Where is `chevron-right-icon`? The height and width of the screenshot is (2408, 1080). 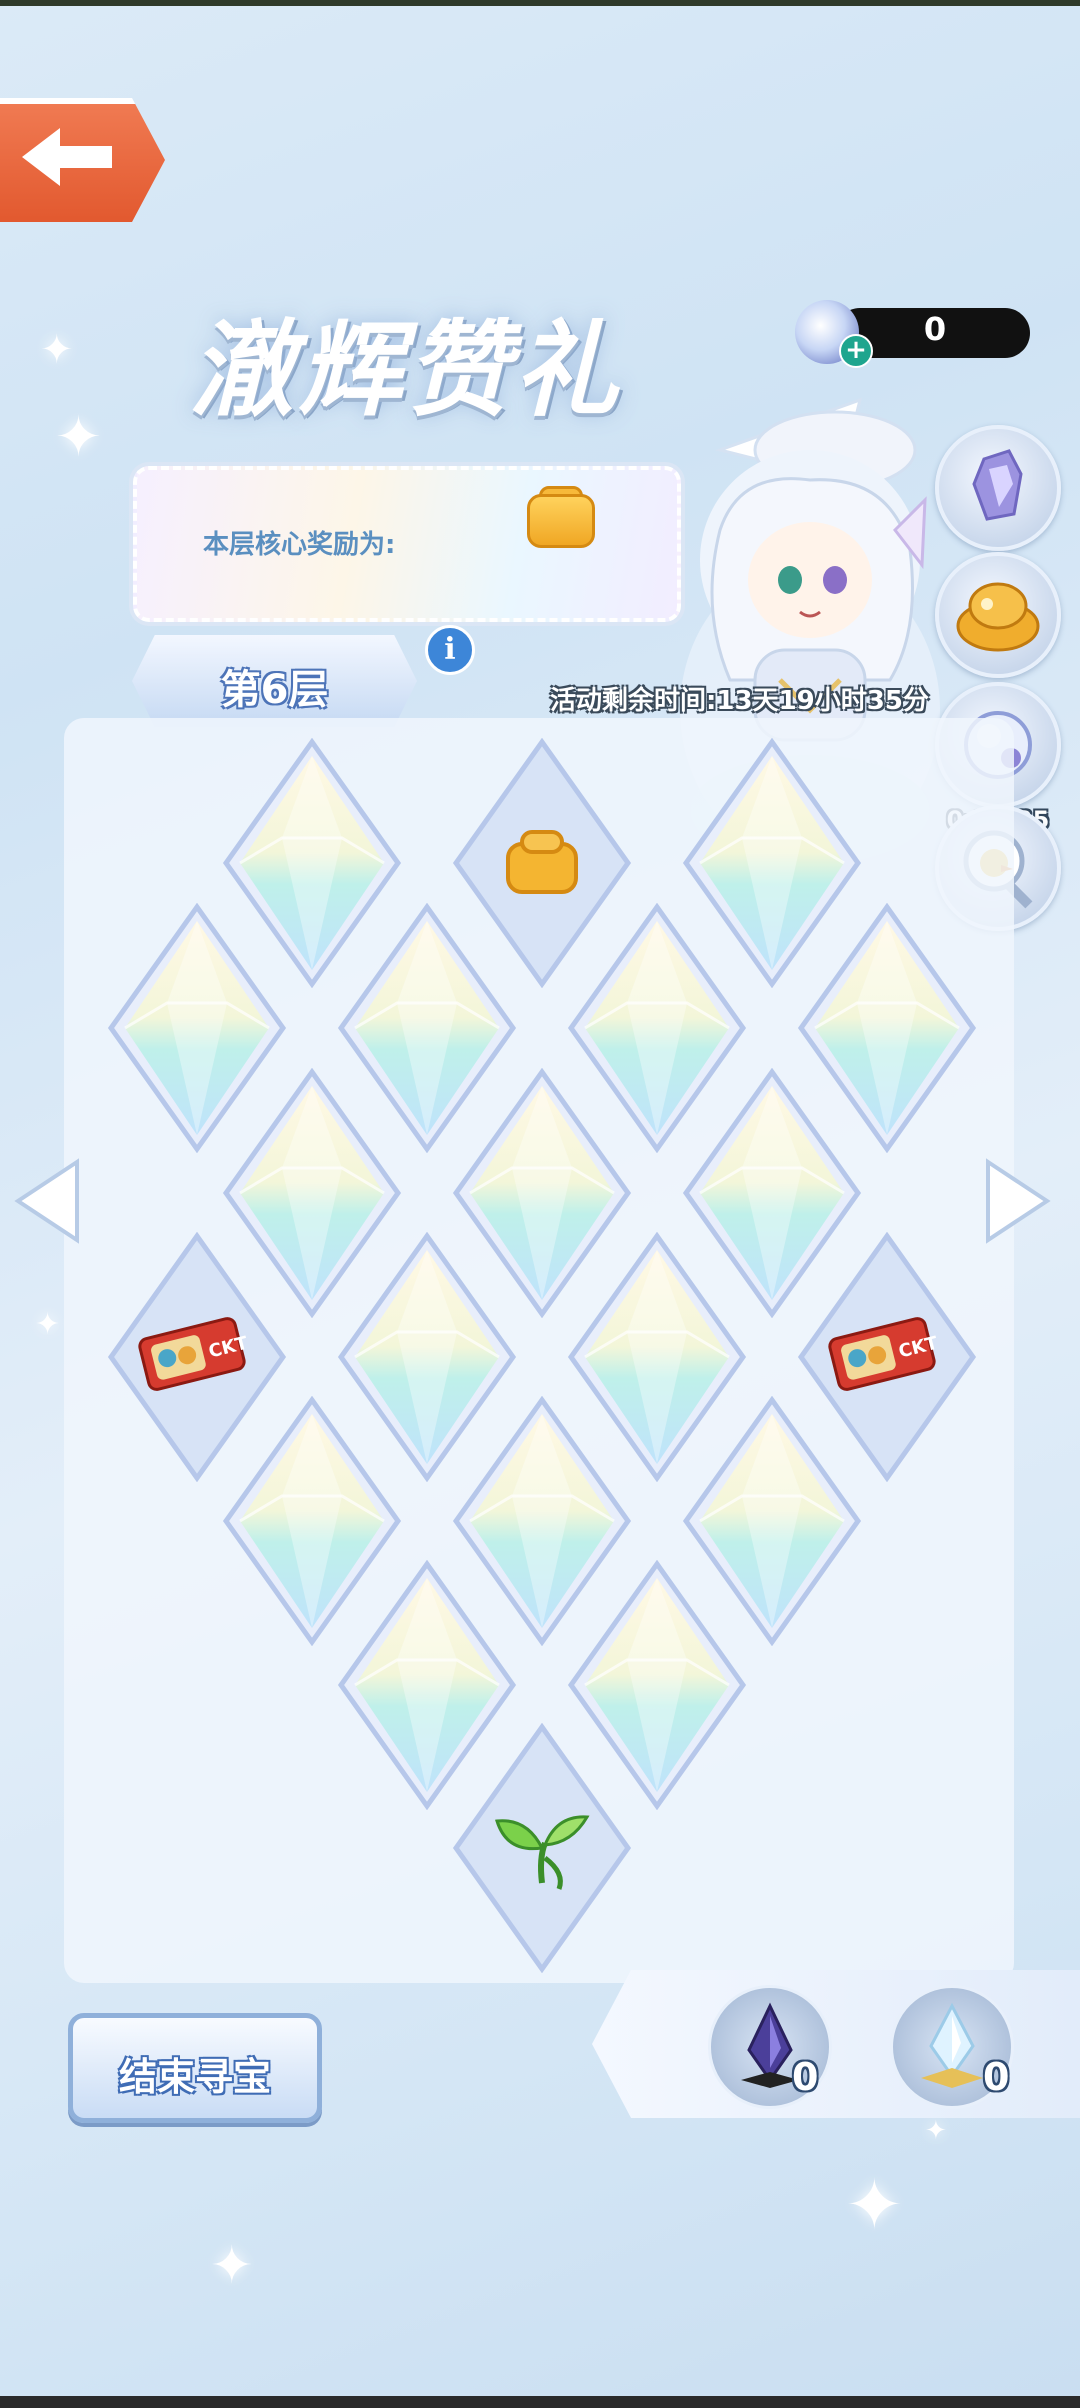
chevron-right-icon is located at coordinates (1018, 1201).